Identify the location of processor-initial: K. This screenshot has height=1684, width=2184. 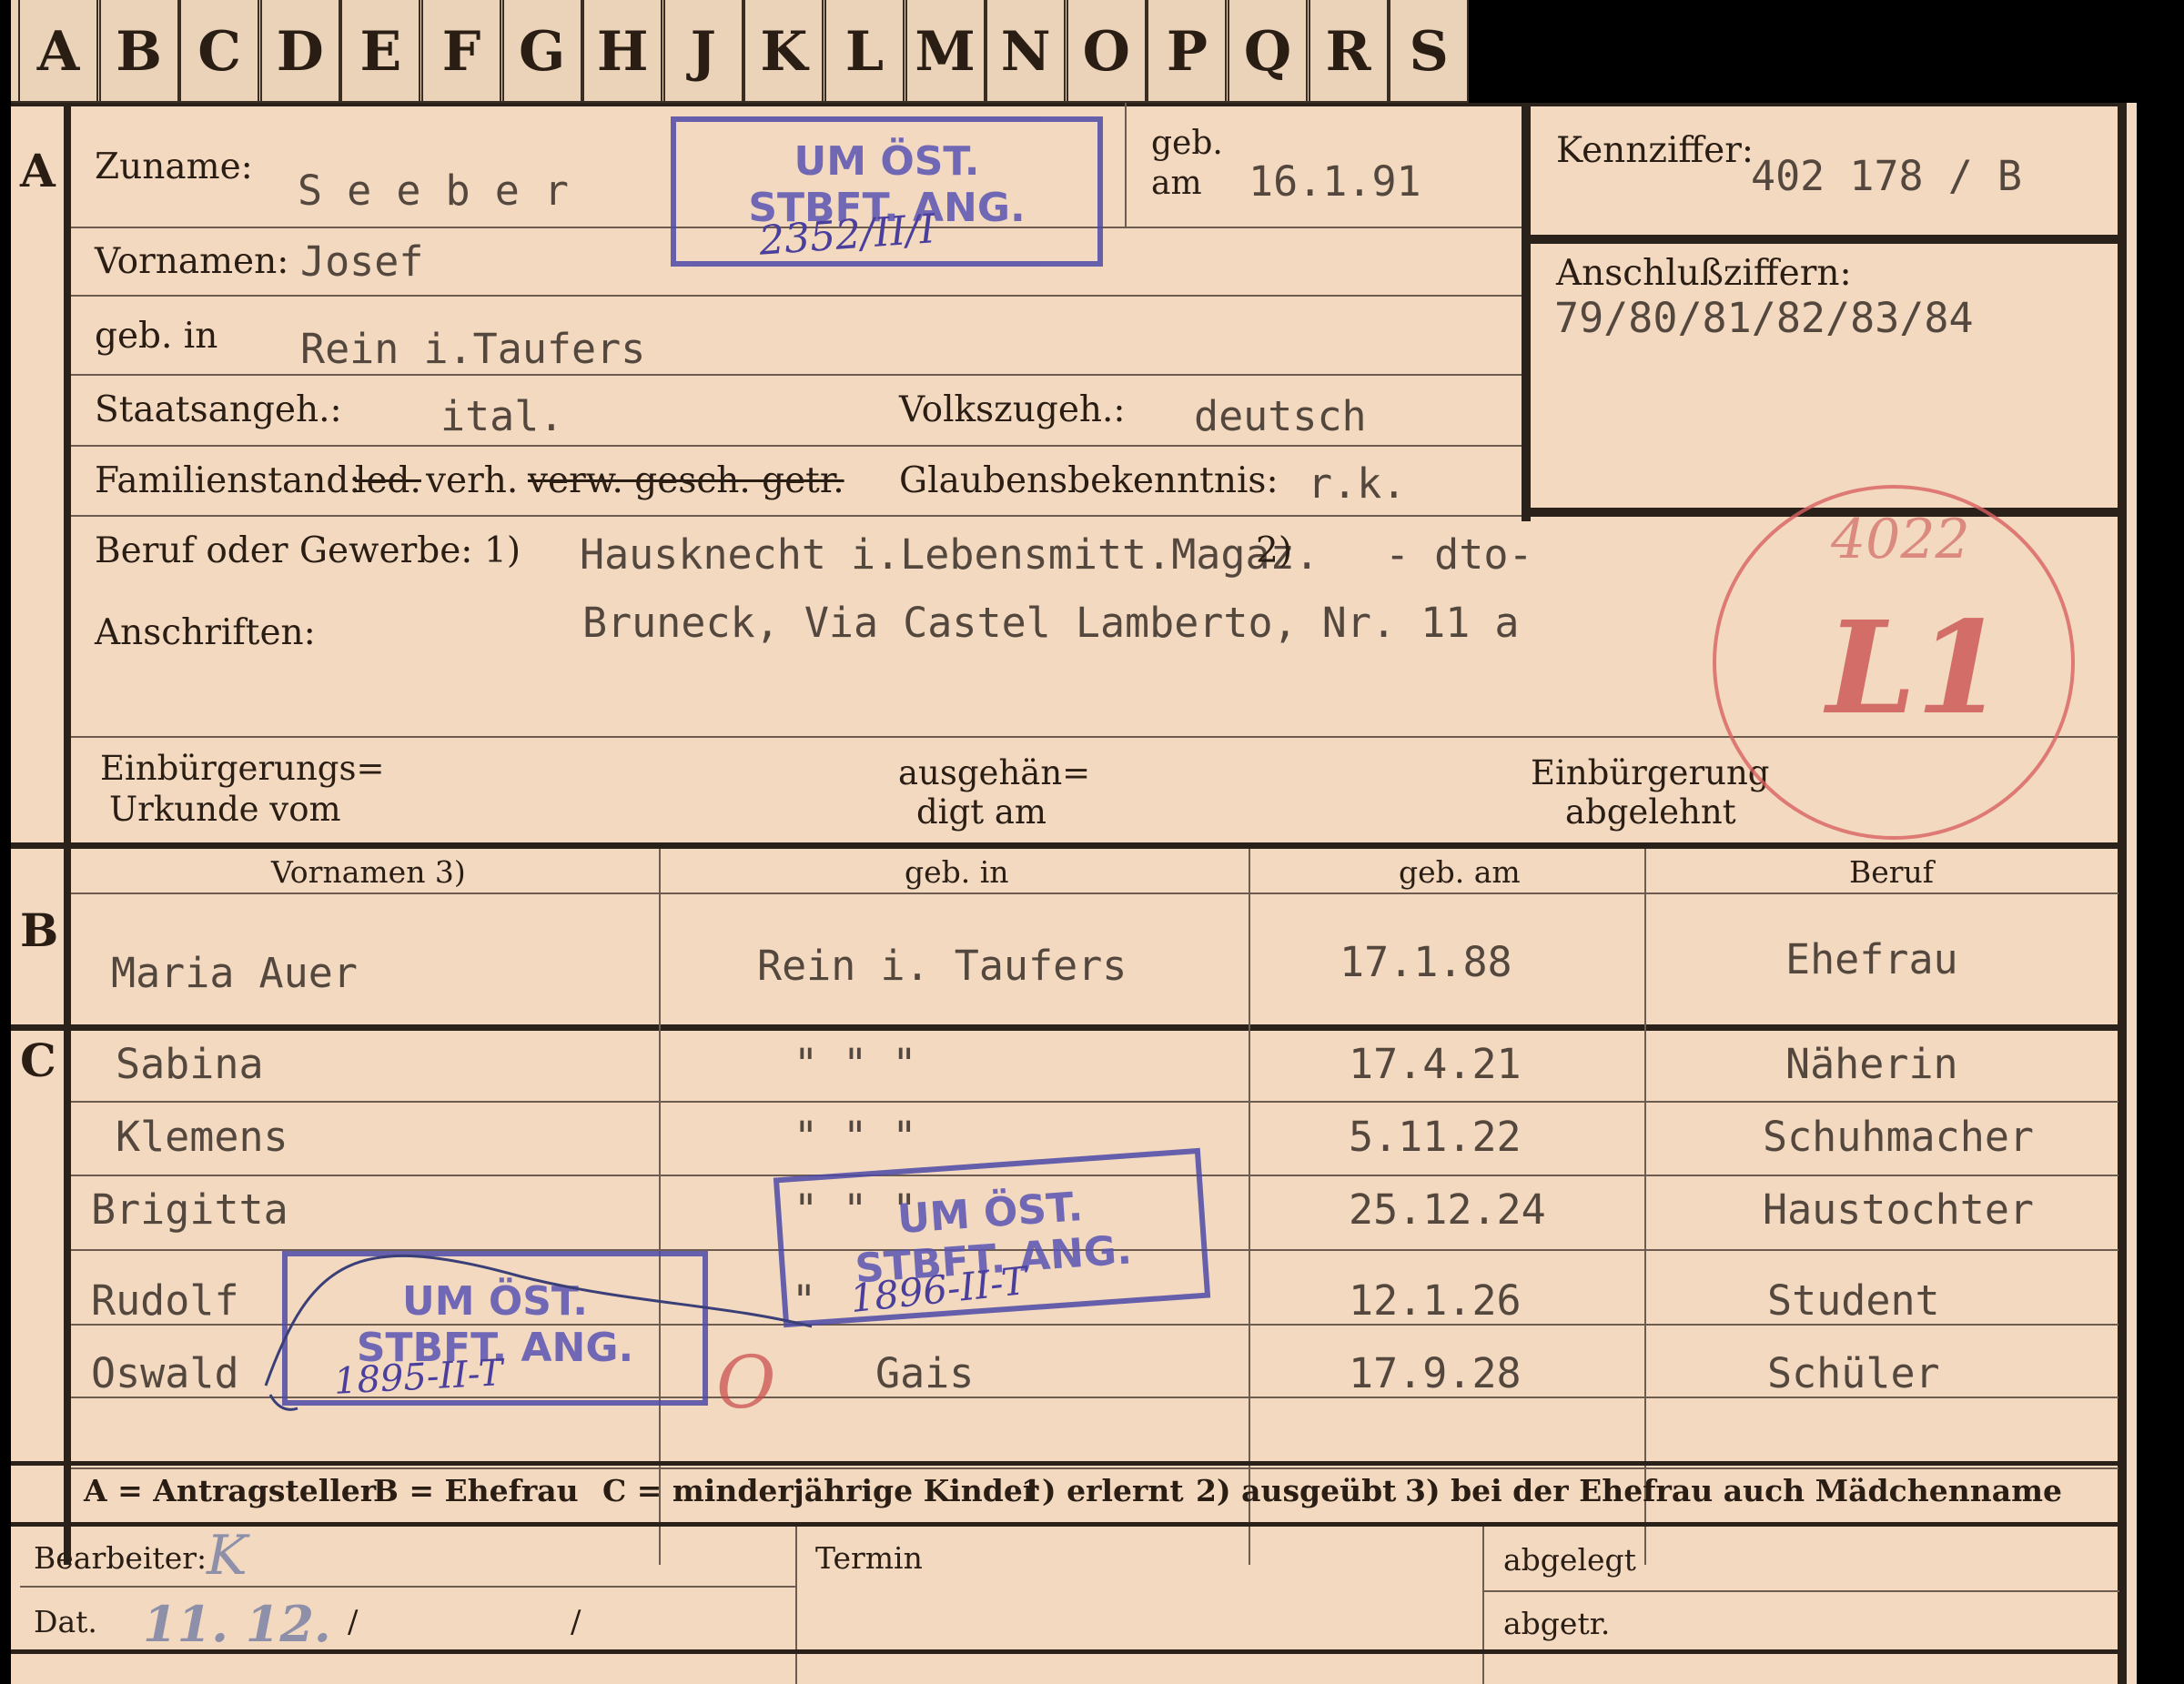
(228, 1556).